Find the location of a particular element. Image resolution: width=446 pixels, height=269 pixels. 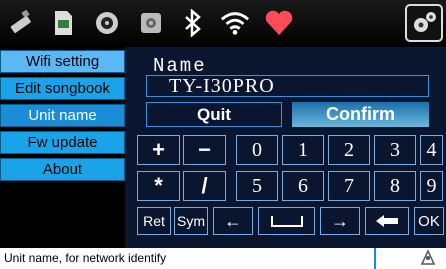

disc-icon is located at coordinates (107, 23).